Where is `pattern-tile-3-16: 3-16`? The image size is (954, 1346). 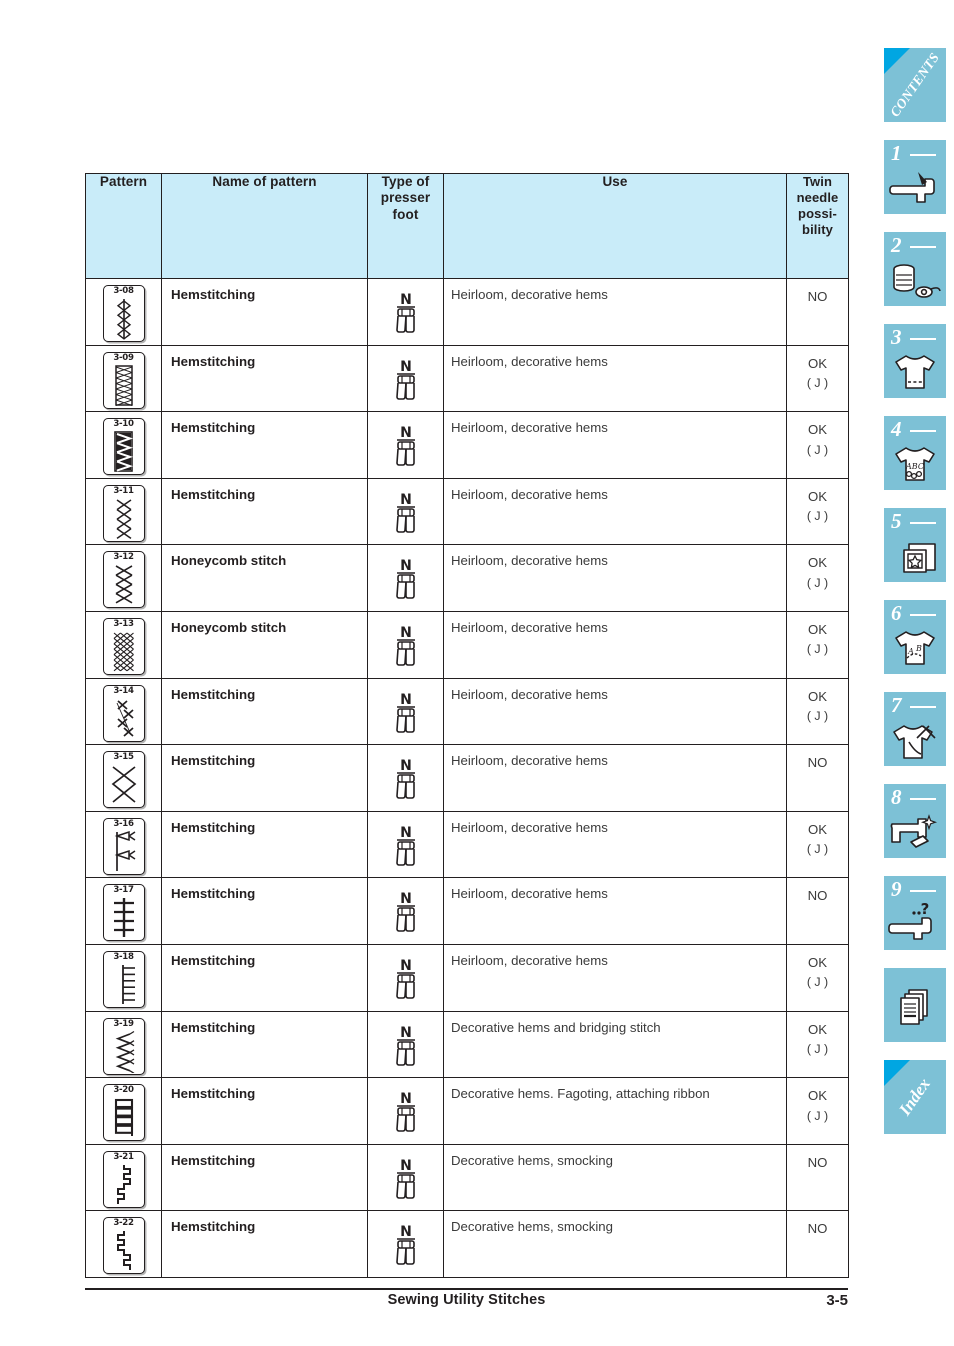 pattern-tile-3-16: 3-16 is located at coordinates (123, 846).